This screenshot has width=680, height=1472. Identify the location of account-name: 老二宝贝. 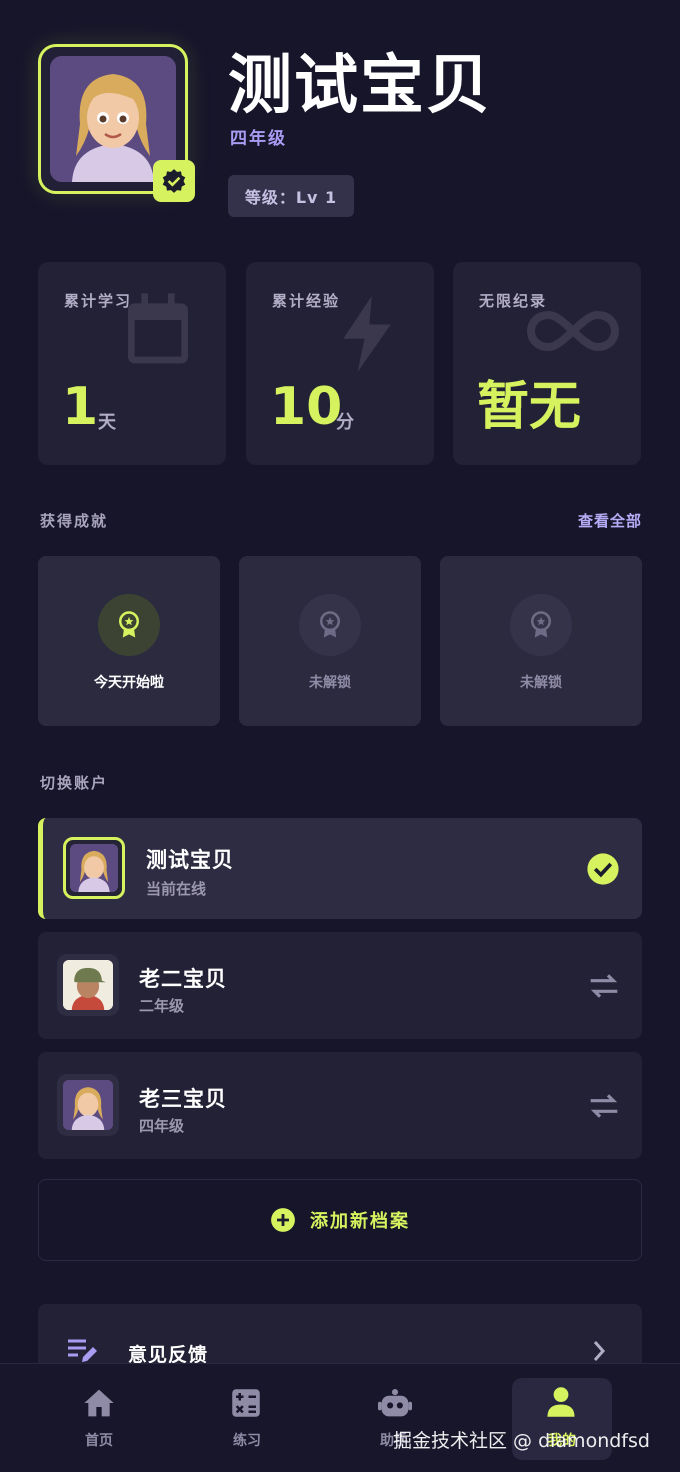
(183, 979).